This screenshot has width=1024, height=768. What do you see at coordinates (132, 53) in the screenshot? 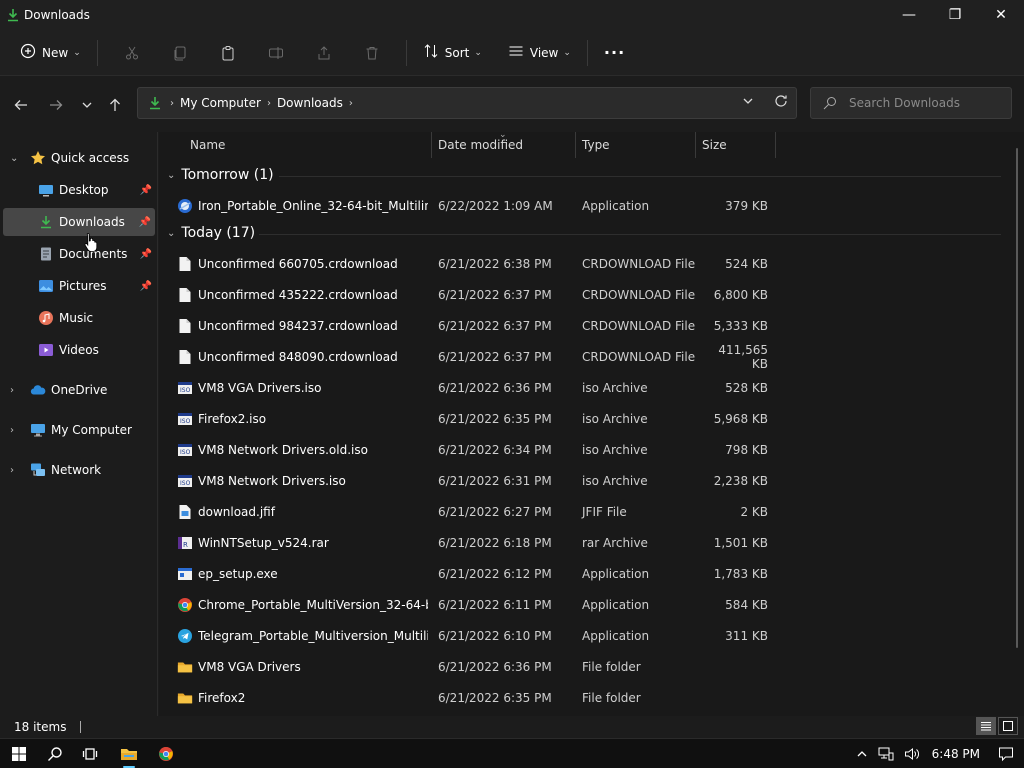
I see `cut-icon` at bounding box center [132, 53].